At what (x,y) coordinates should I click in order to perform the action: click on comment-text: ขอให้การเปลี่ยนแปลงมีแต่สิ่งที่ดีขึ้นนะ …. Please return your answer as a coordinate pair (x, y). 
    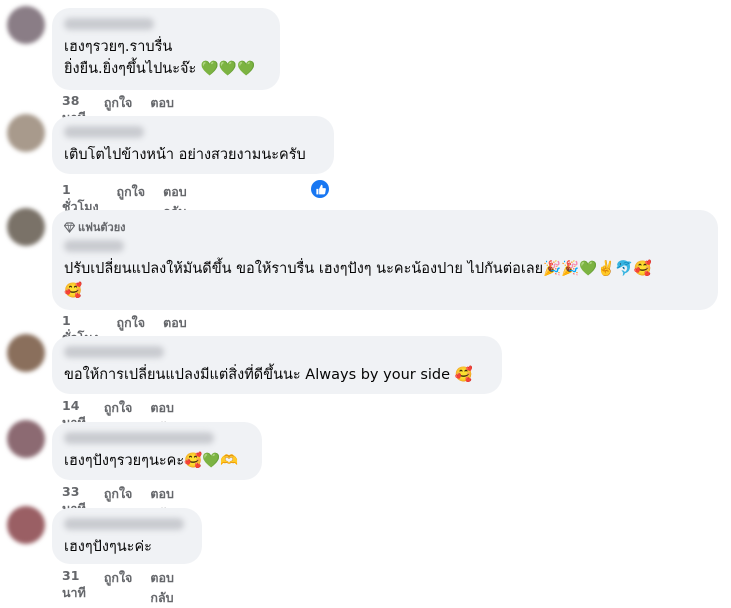
    Looking at the image, I should click on (268, 375).